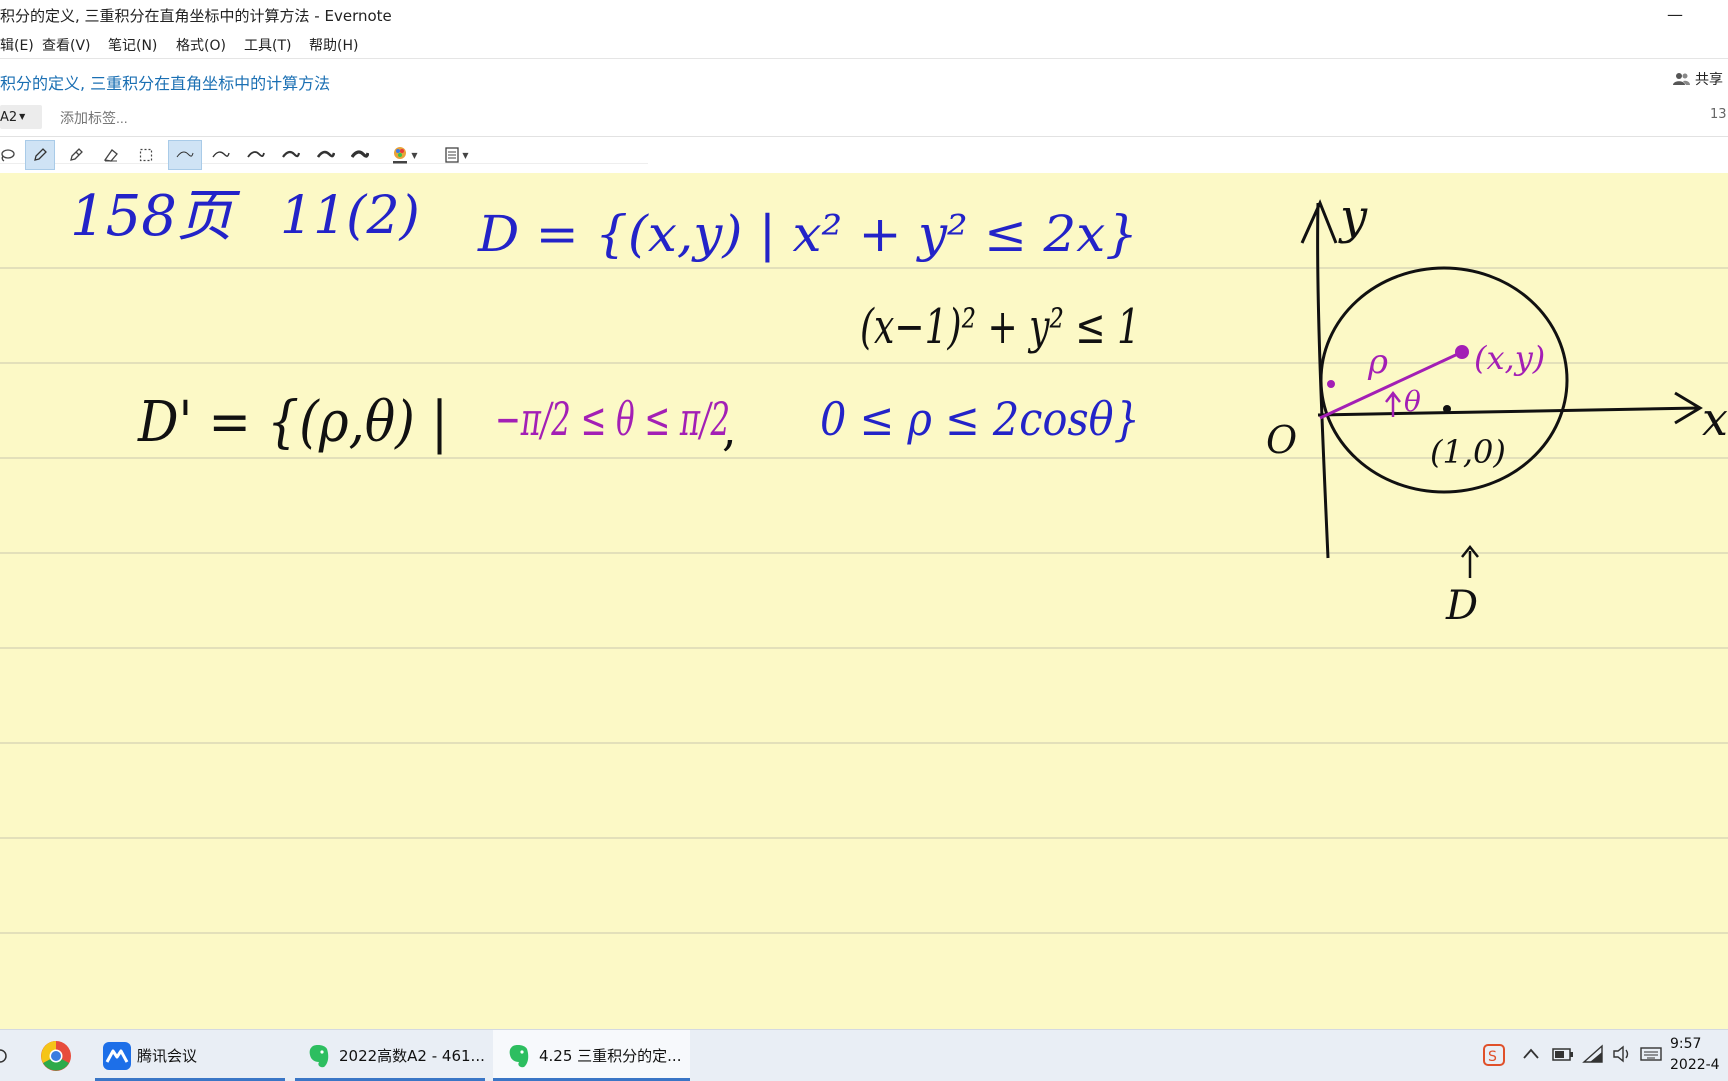 The image size is (1728, 1081). What do you see at coordinates (1563, 1056) in the screenshot?
I see `battery-icon` at bounding box center [1563, 1056].